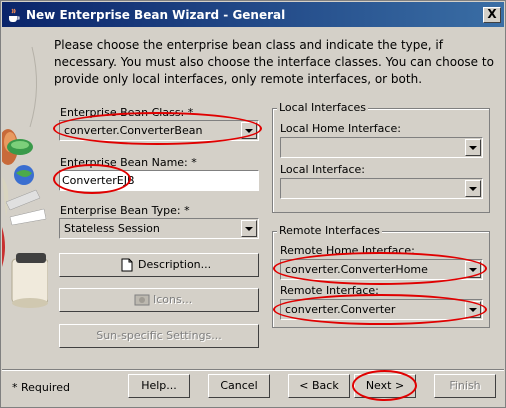 Image resolution: width=506 pixels, height=408 pixels. What do you see at coordinates (340, 309) in the screenshot?
I see `remote-interface-value: converter.Converter` at bounding box center [340, 309].